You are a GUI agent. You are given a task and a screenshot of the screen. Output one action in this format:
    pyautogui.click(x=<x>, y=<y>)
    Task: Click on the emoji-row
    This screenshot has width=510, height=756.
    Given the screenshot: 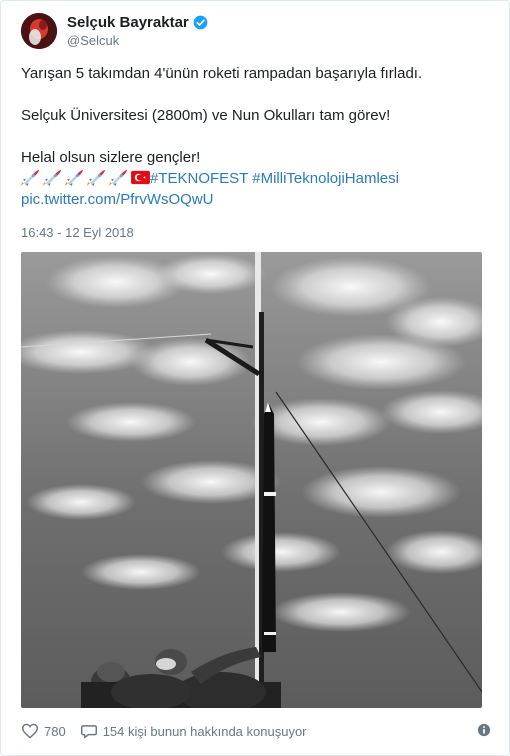 What is the action you would take?
    pyautogui.click(x=85, y=177)
    